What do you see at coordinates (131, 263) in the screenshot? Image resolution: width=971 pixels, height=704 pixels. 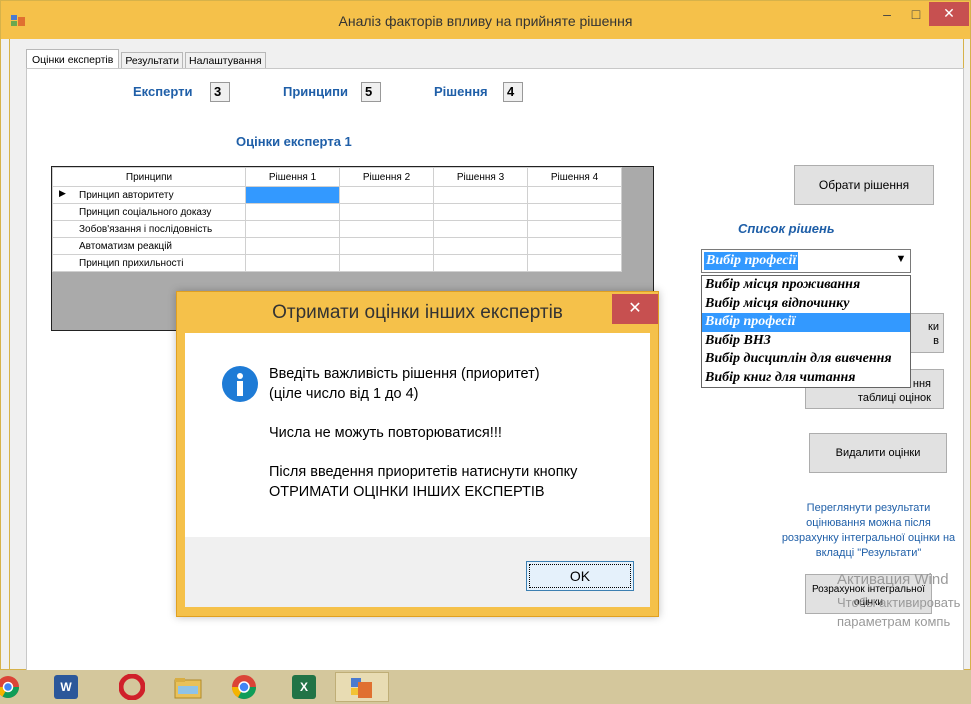 I see `row-label: Принцип прихильності` at bounding box center [131, 263].